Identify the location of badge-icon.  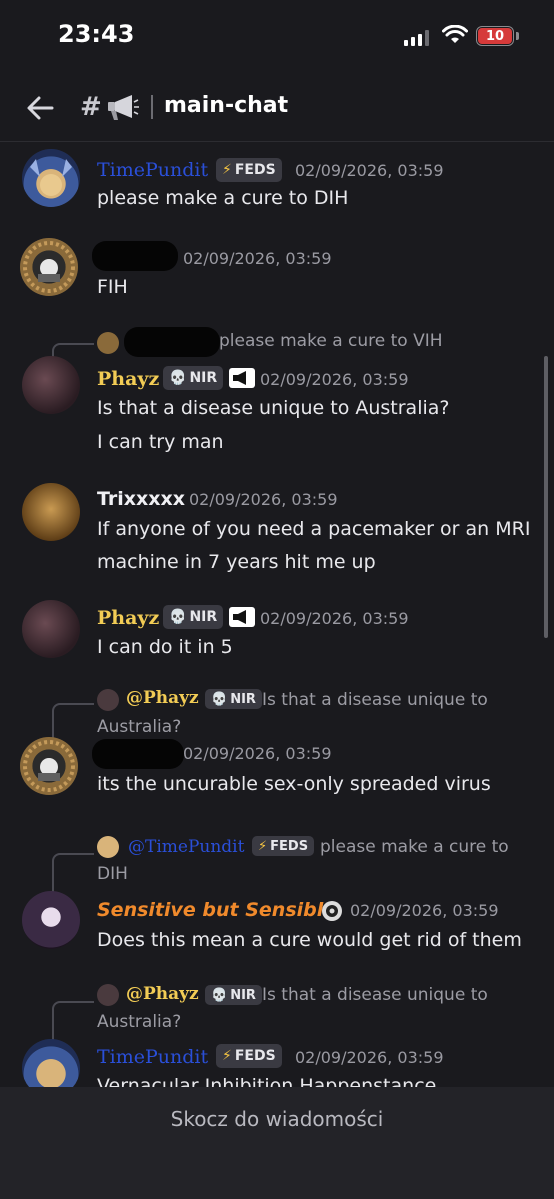
(332, 911).